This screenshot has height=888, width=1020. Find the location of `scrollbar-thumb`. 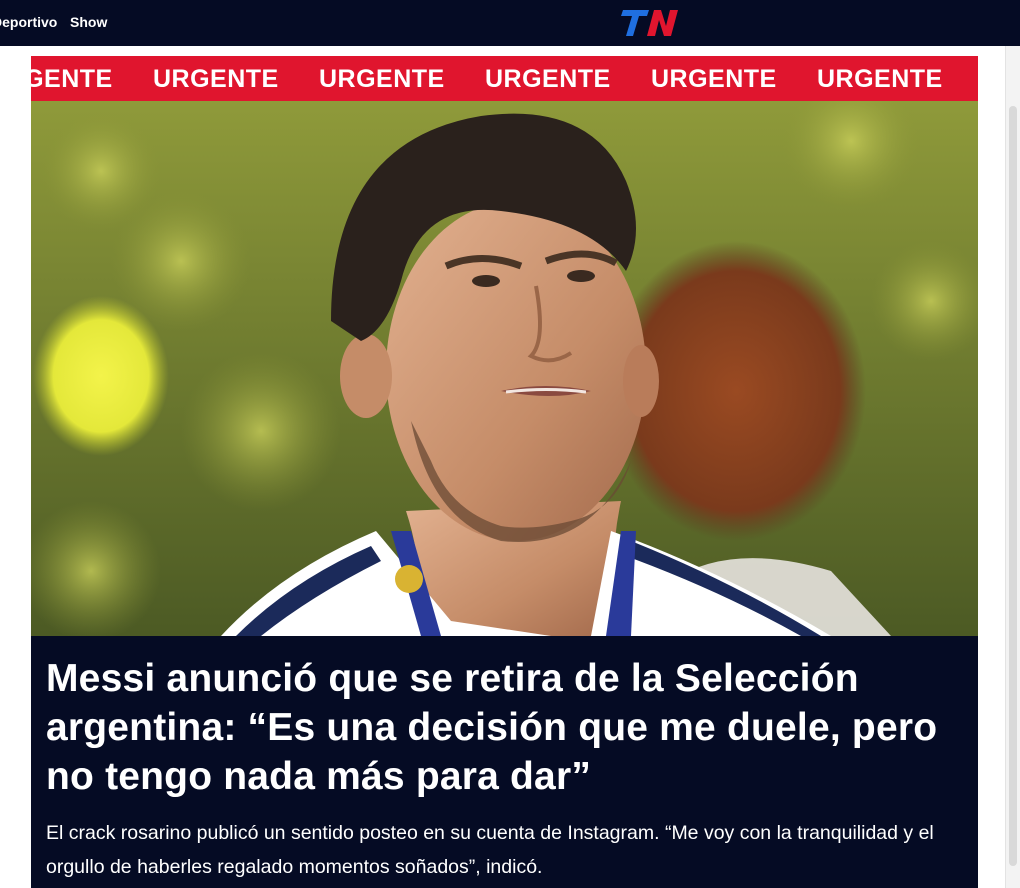

scrollbar-thumb is located at coordinates (1013, 486).